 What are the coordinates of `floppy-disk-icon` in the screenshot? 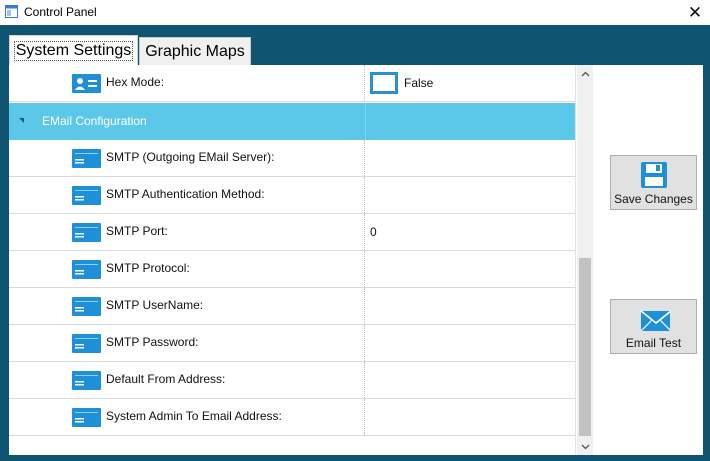 It's located at (654, 175).